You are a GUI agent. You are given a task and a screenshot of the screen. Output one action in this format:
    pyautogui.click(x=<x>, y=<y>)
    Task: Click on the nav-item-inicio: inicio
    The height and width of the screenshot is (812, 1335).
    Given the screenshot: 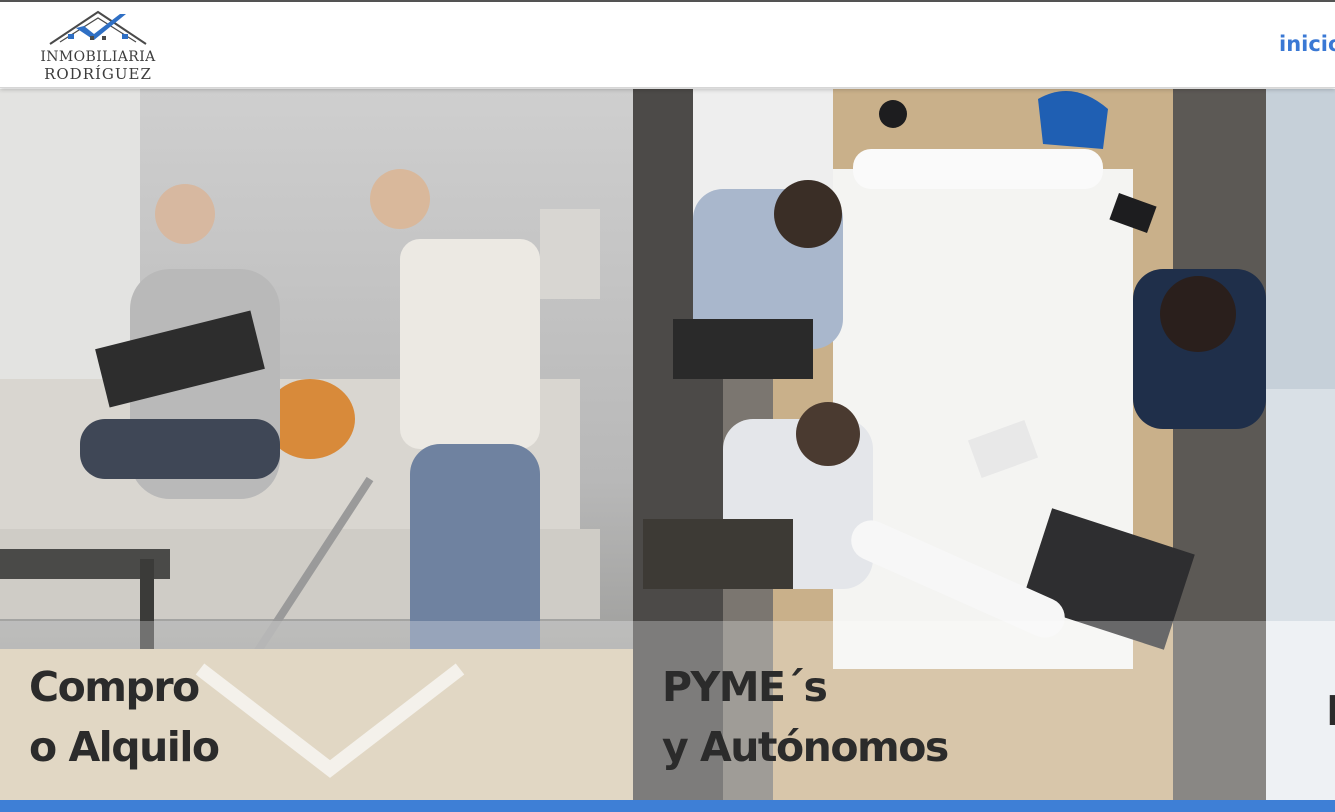 What is the action you would take?
    pyautogui.click(x=1307, y=44)
    